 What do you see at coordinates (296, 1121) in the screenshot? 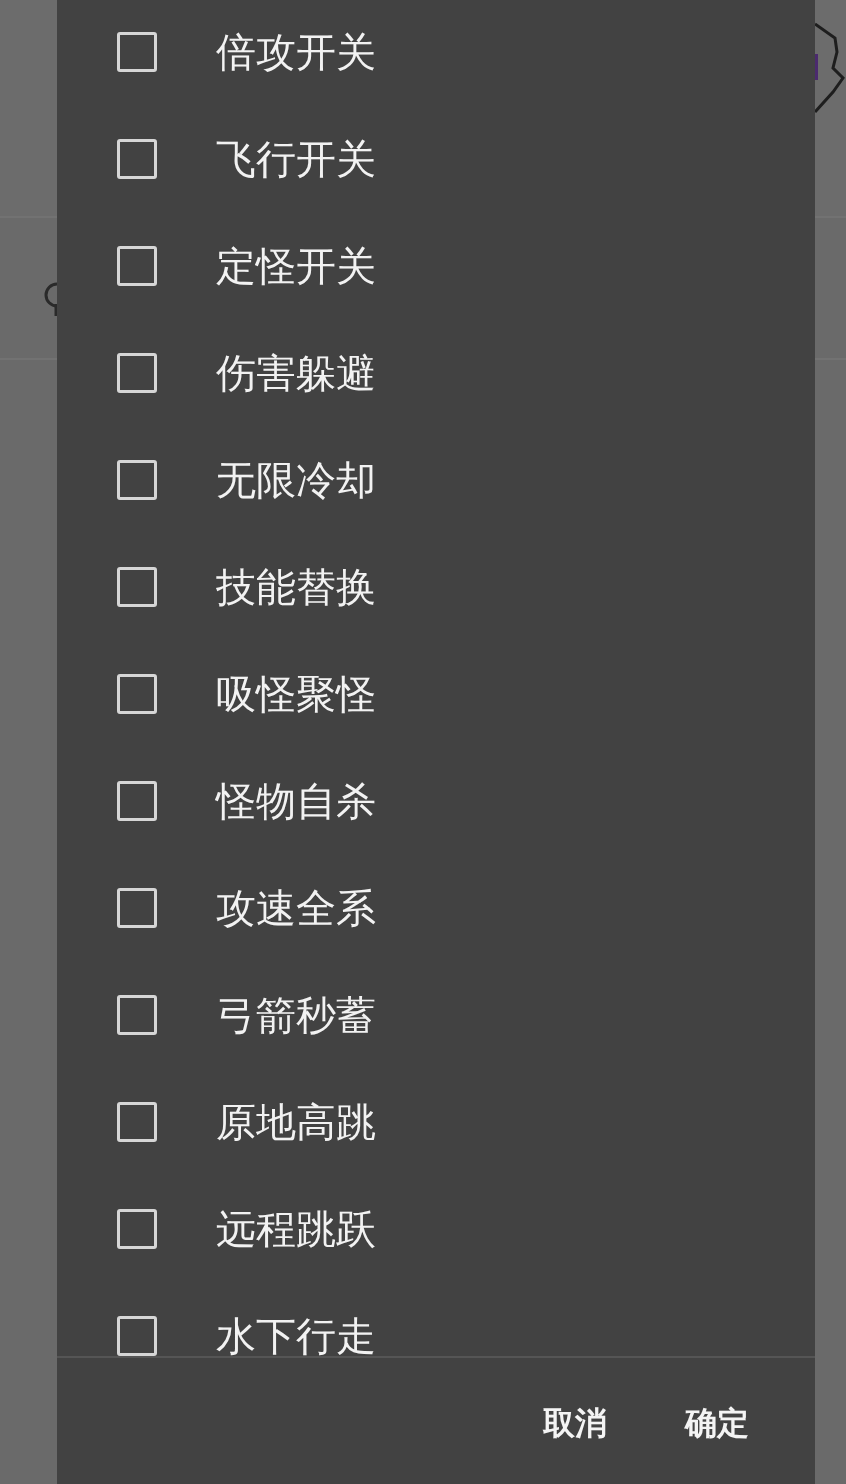
I see `option-label: 原地高跳` at bounding box center [296, 1121].